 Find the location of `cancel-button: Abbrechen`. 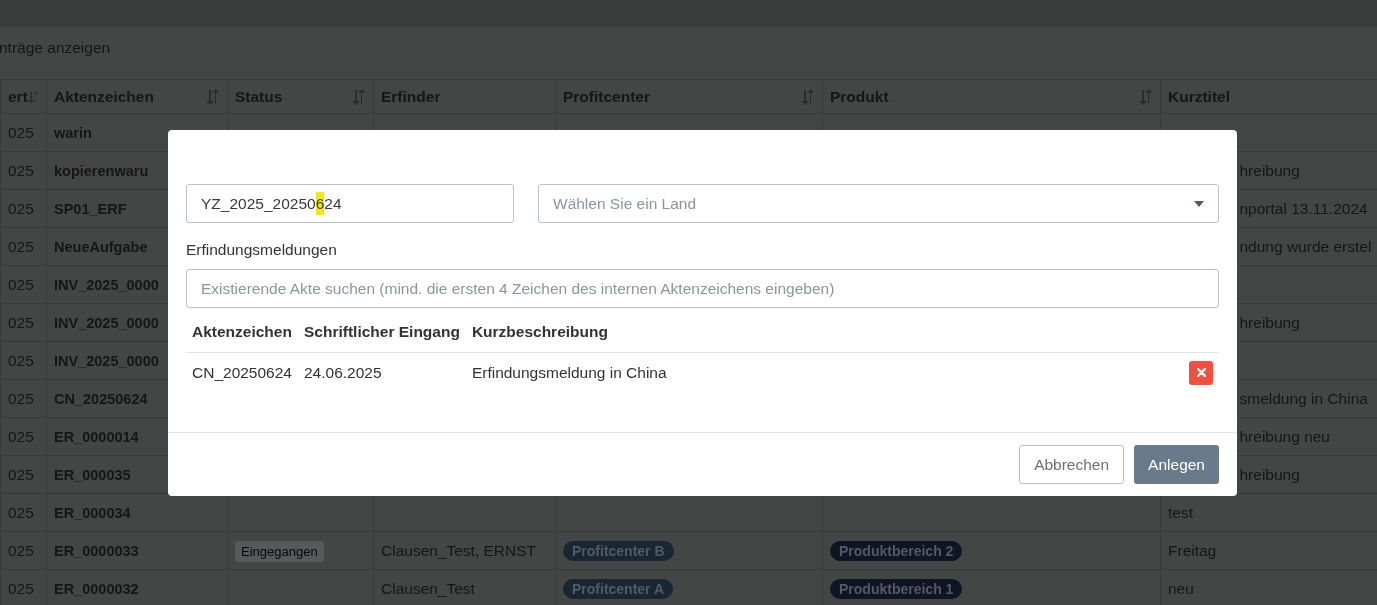

cancel-button: Abbrechen is located at coordinates (1072, 464).